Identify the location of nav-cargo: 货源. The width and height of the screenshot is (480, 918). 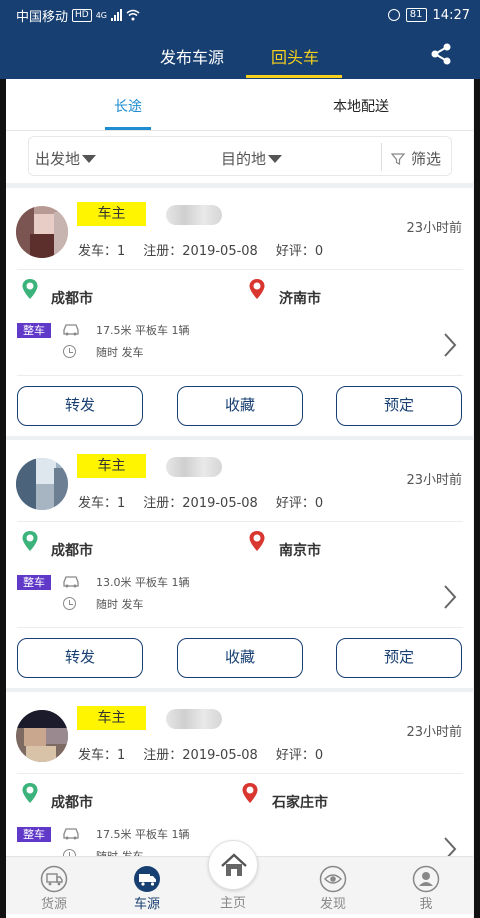
(54, 886).